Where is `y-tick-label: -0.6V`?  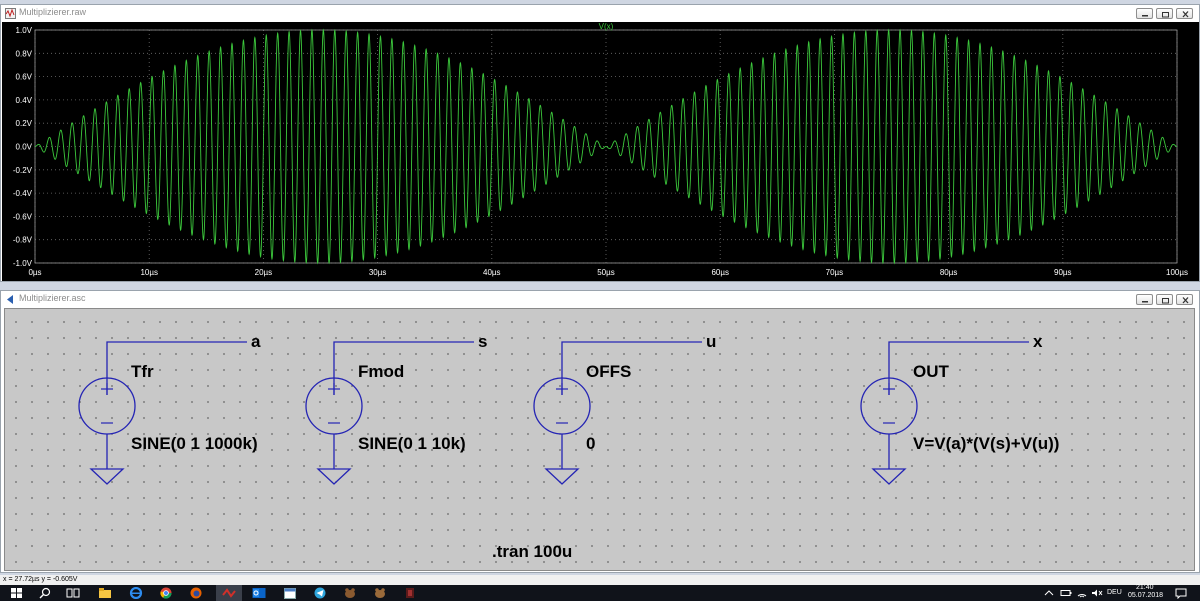 y-tick-label: -0.6V is located at coordinates (23, 216).